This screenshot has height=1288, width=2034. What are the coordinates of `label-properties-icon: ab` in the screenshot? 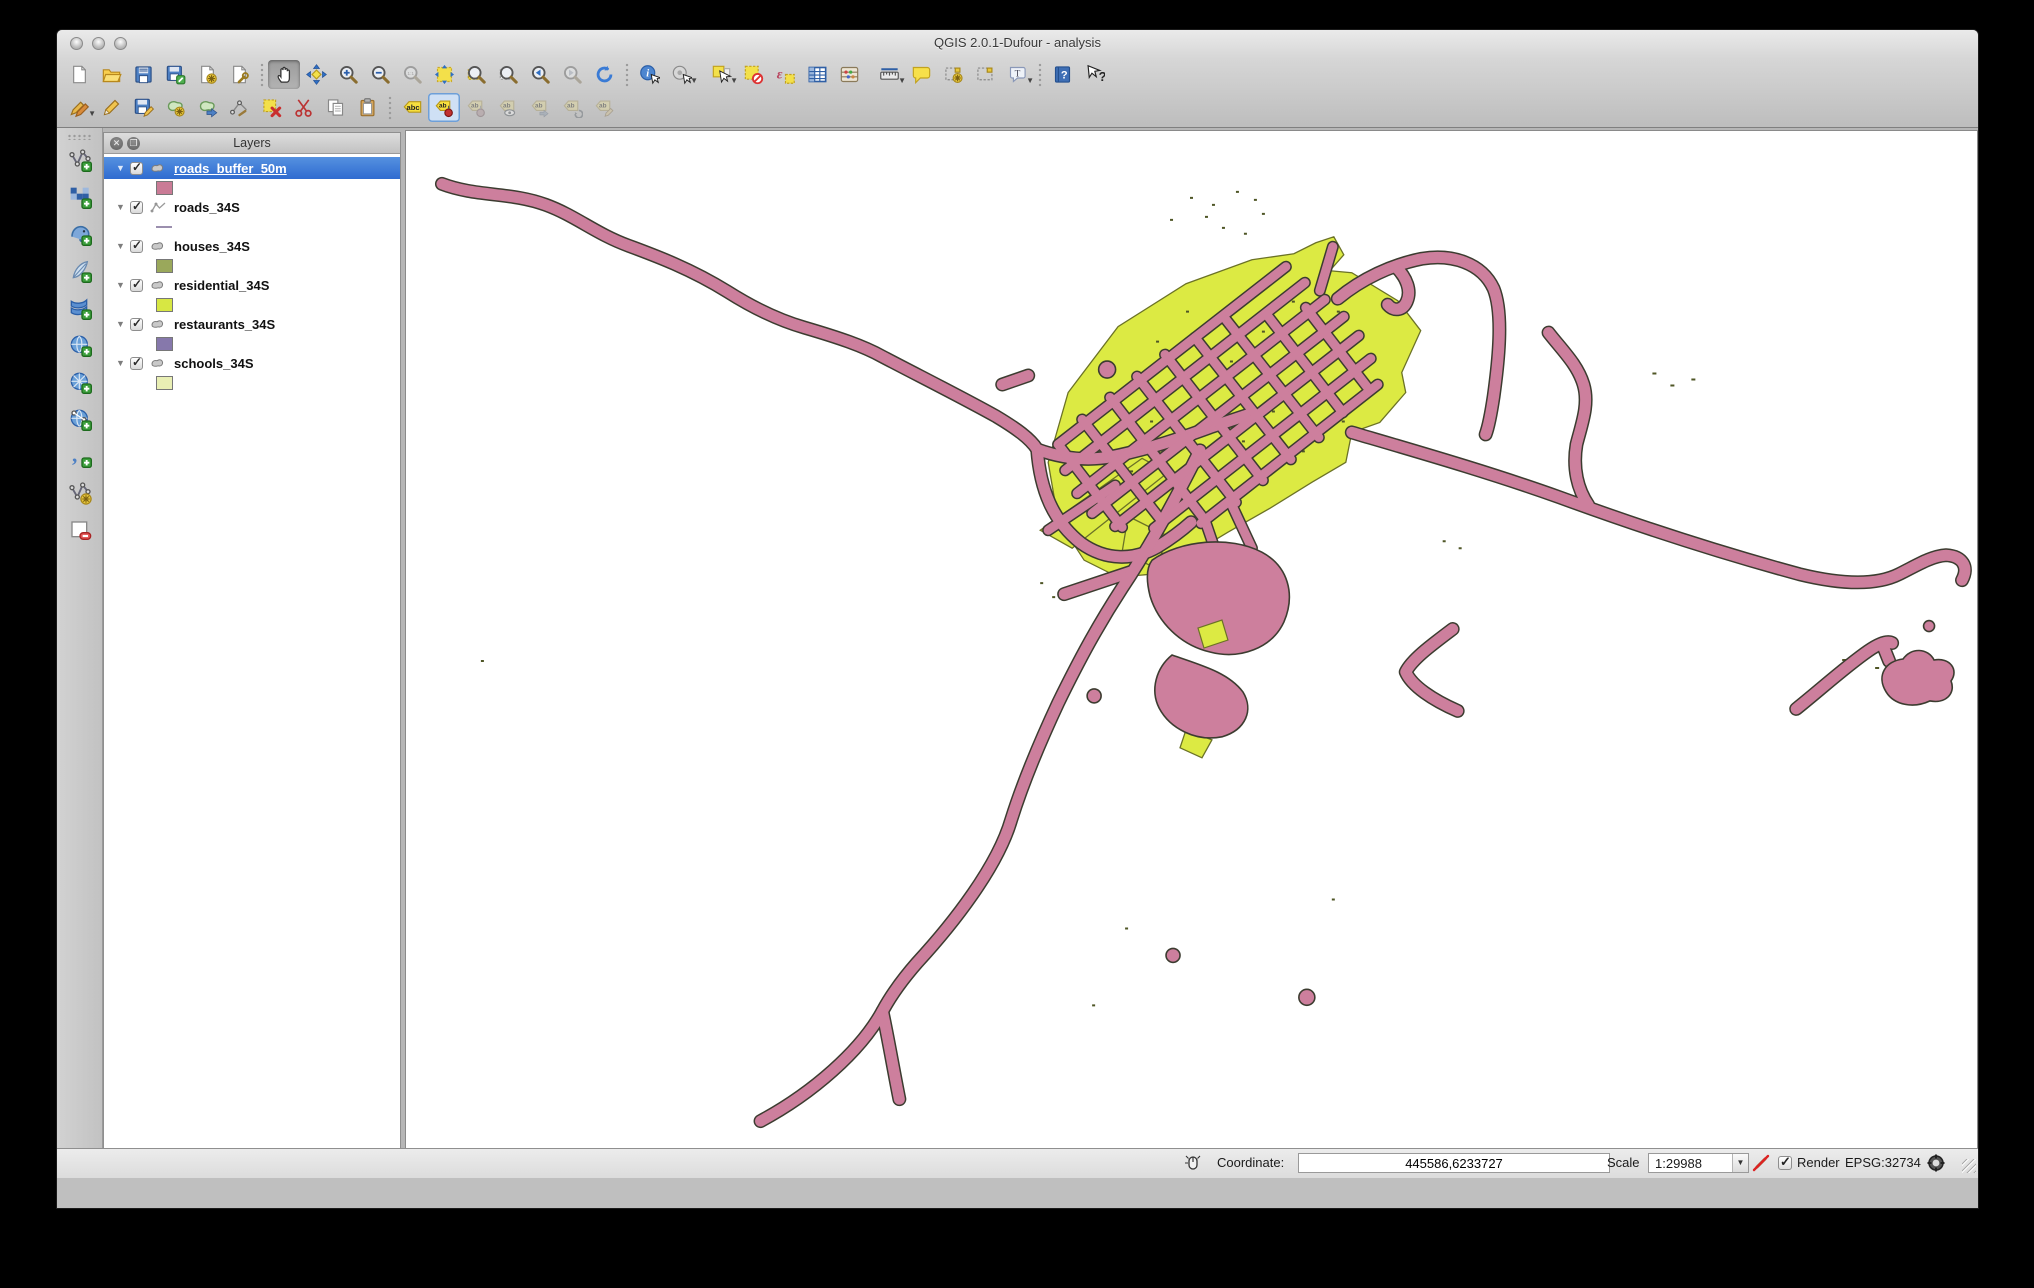 It's located at (604, 107).